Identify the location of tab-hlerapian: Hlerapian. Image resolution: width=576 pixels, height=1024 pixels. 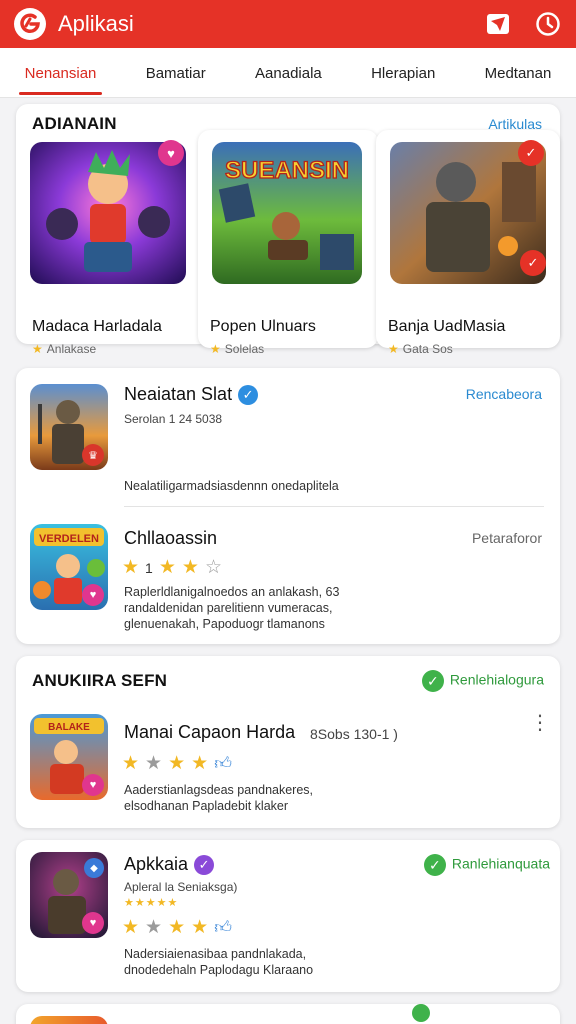
(403, 72).